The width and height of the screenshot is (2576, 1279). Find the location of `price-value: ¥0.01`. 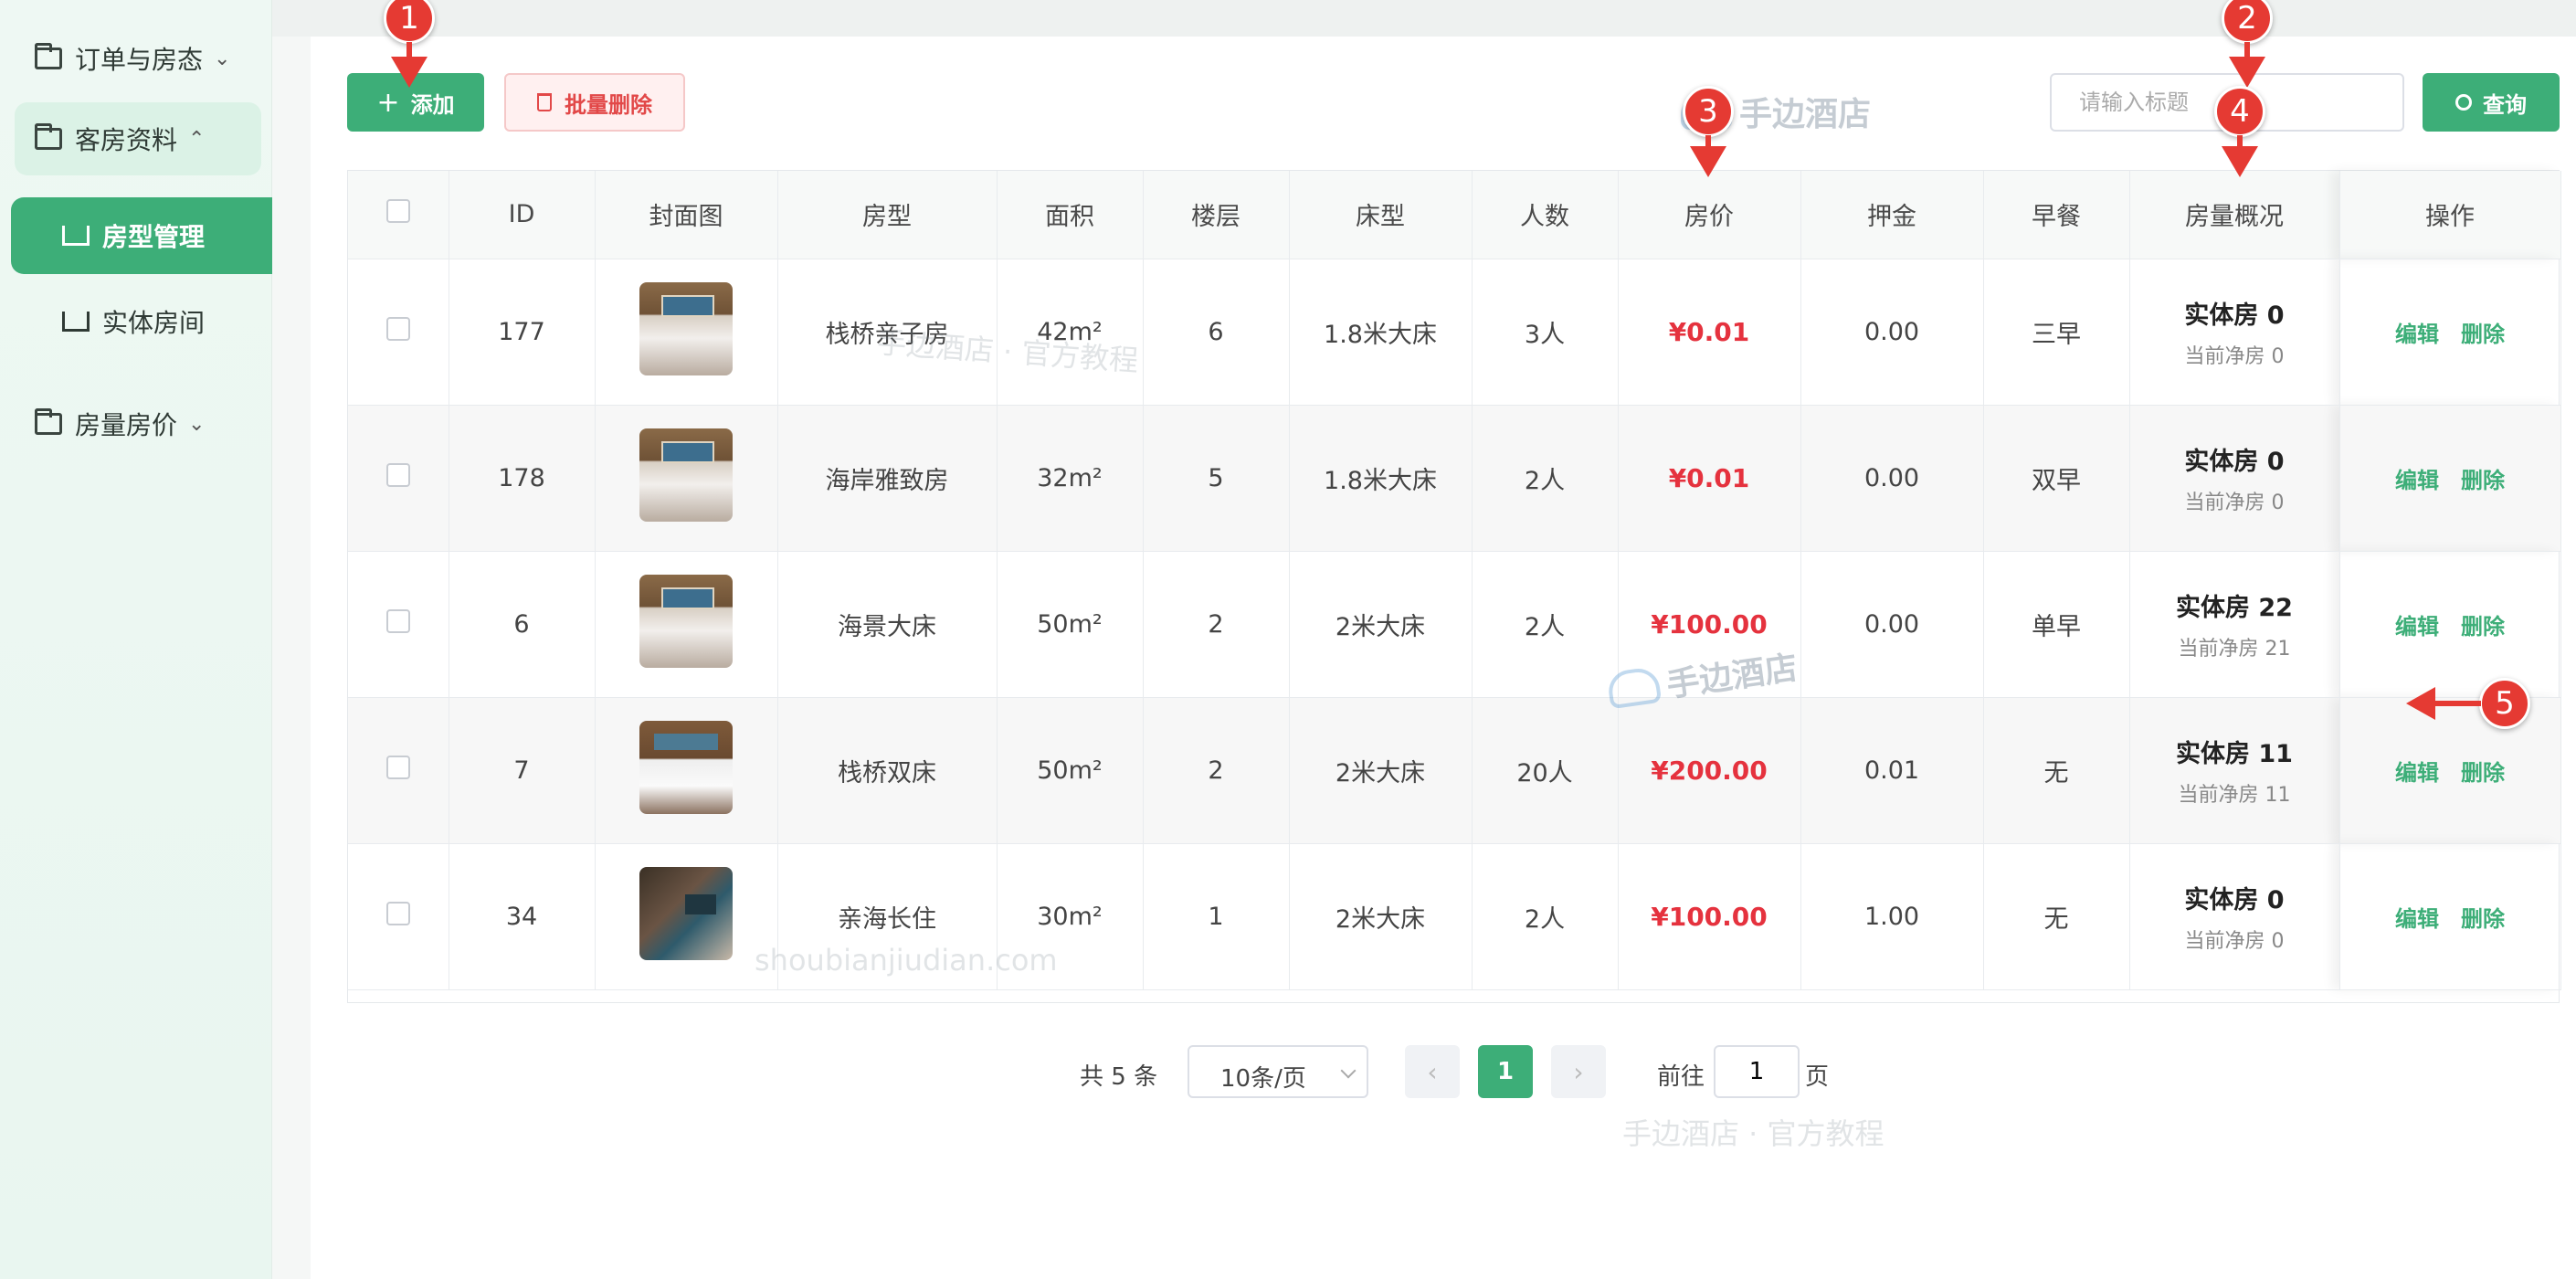

price-value: ¥0.01 is located at coordinates (1709, 331).